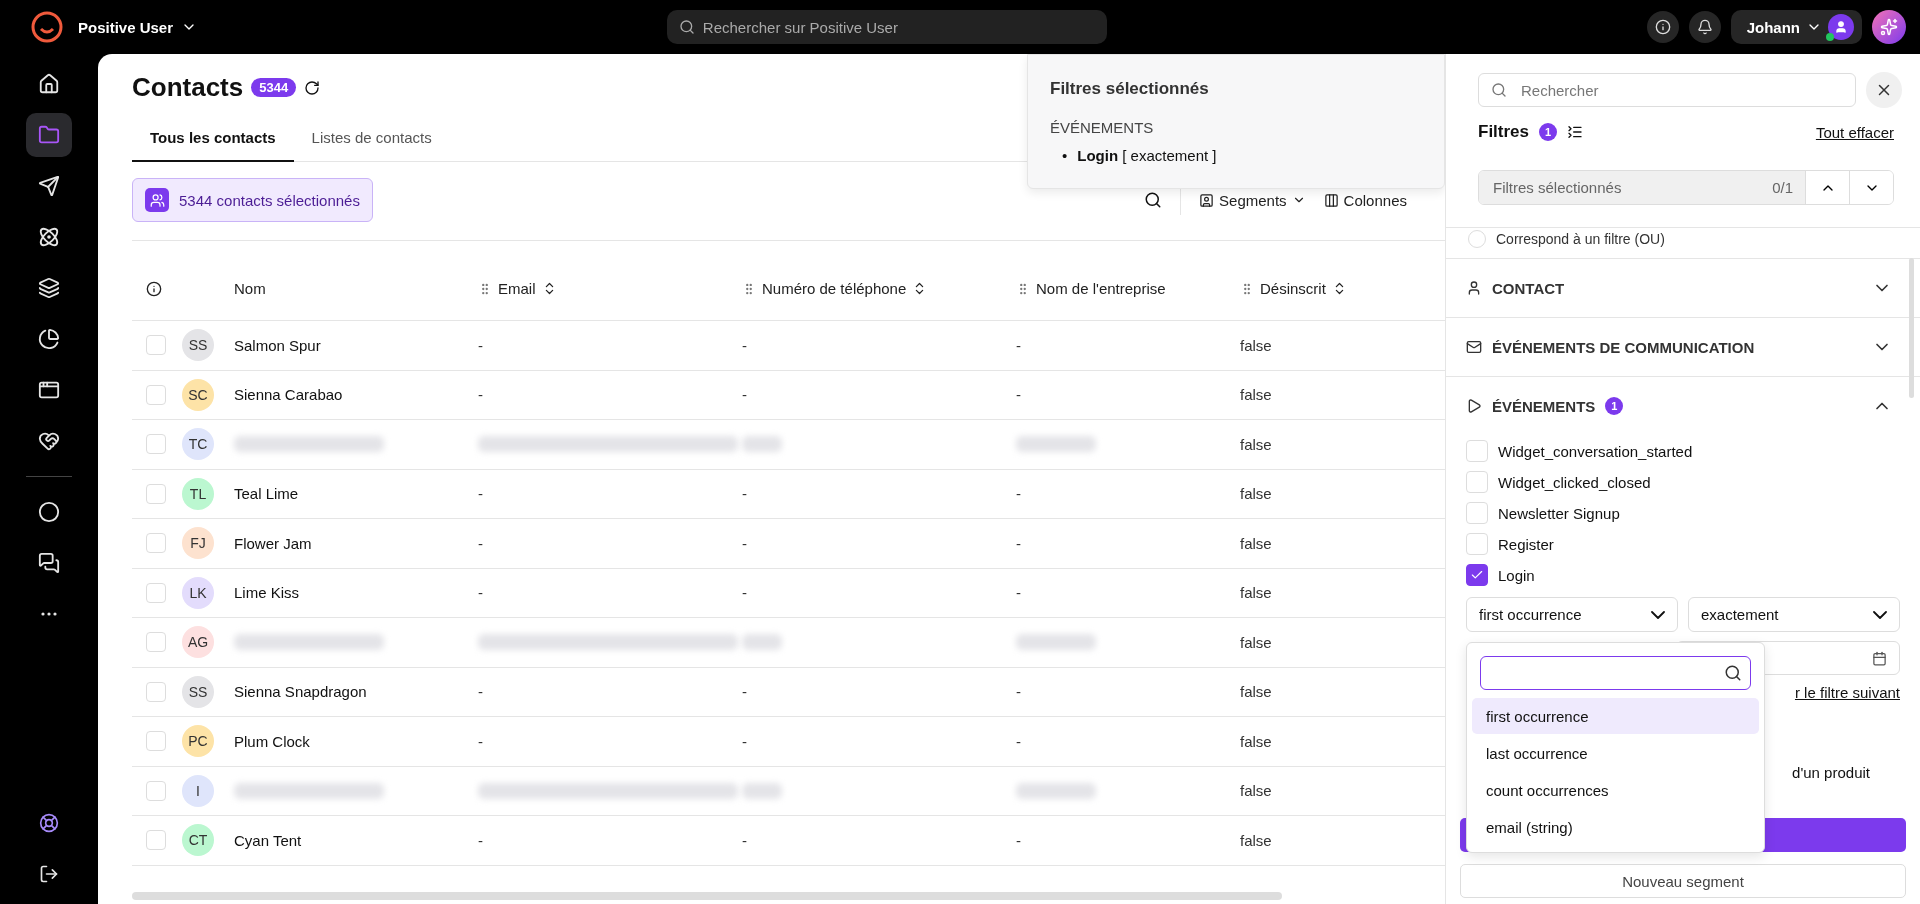  What do you see at coordinates (1683, 881) in the screenshot?
I see `new-segment-button: Nouveau segment` at bounding box center [1683, 881].